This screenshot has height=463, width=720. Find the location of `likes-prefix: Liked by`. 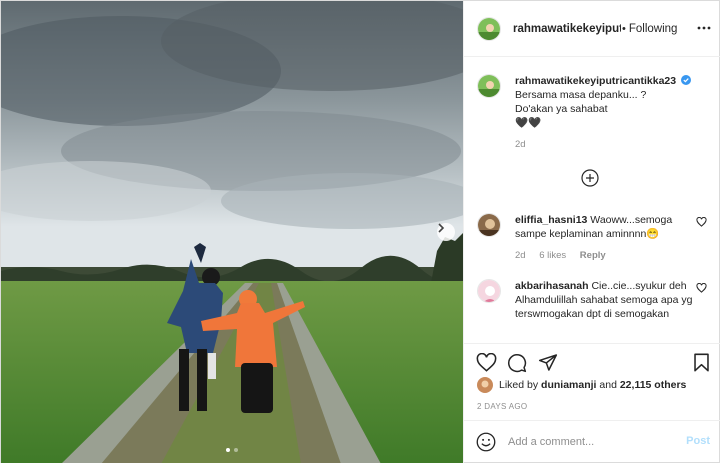

likes-prefix: Liked by is located at coordinates (519, 385).